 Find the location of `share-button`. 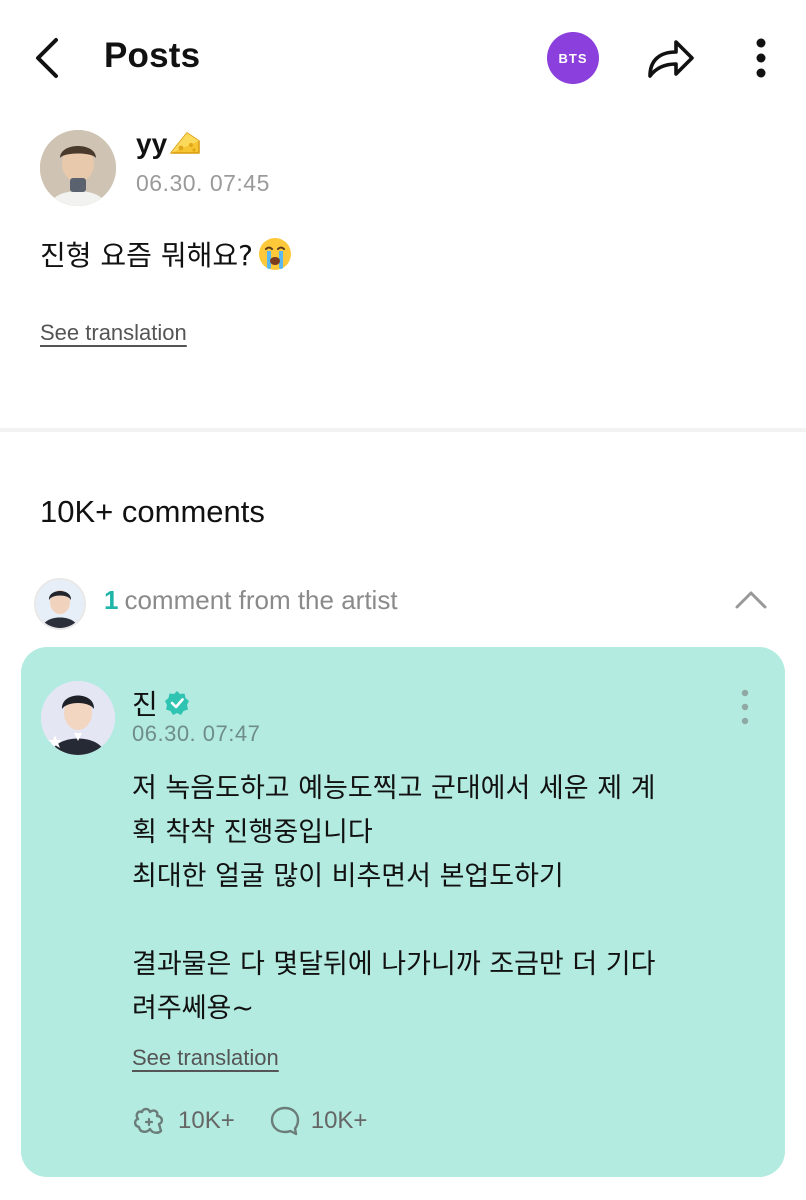

share-button is located at coordinates (671, 58).